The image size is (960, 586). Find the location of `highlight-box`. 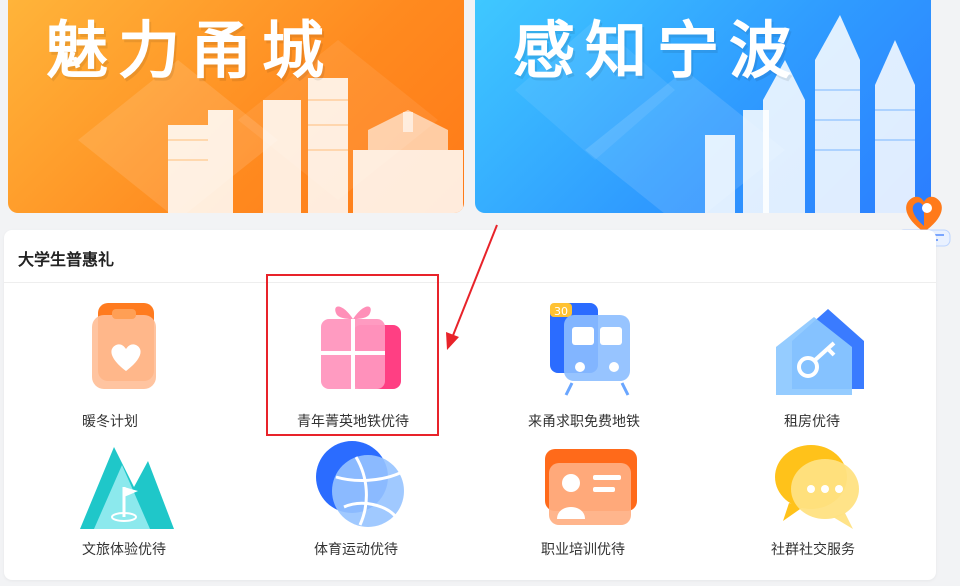

highlight-box is located at coordinates (352, 355).